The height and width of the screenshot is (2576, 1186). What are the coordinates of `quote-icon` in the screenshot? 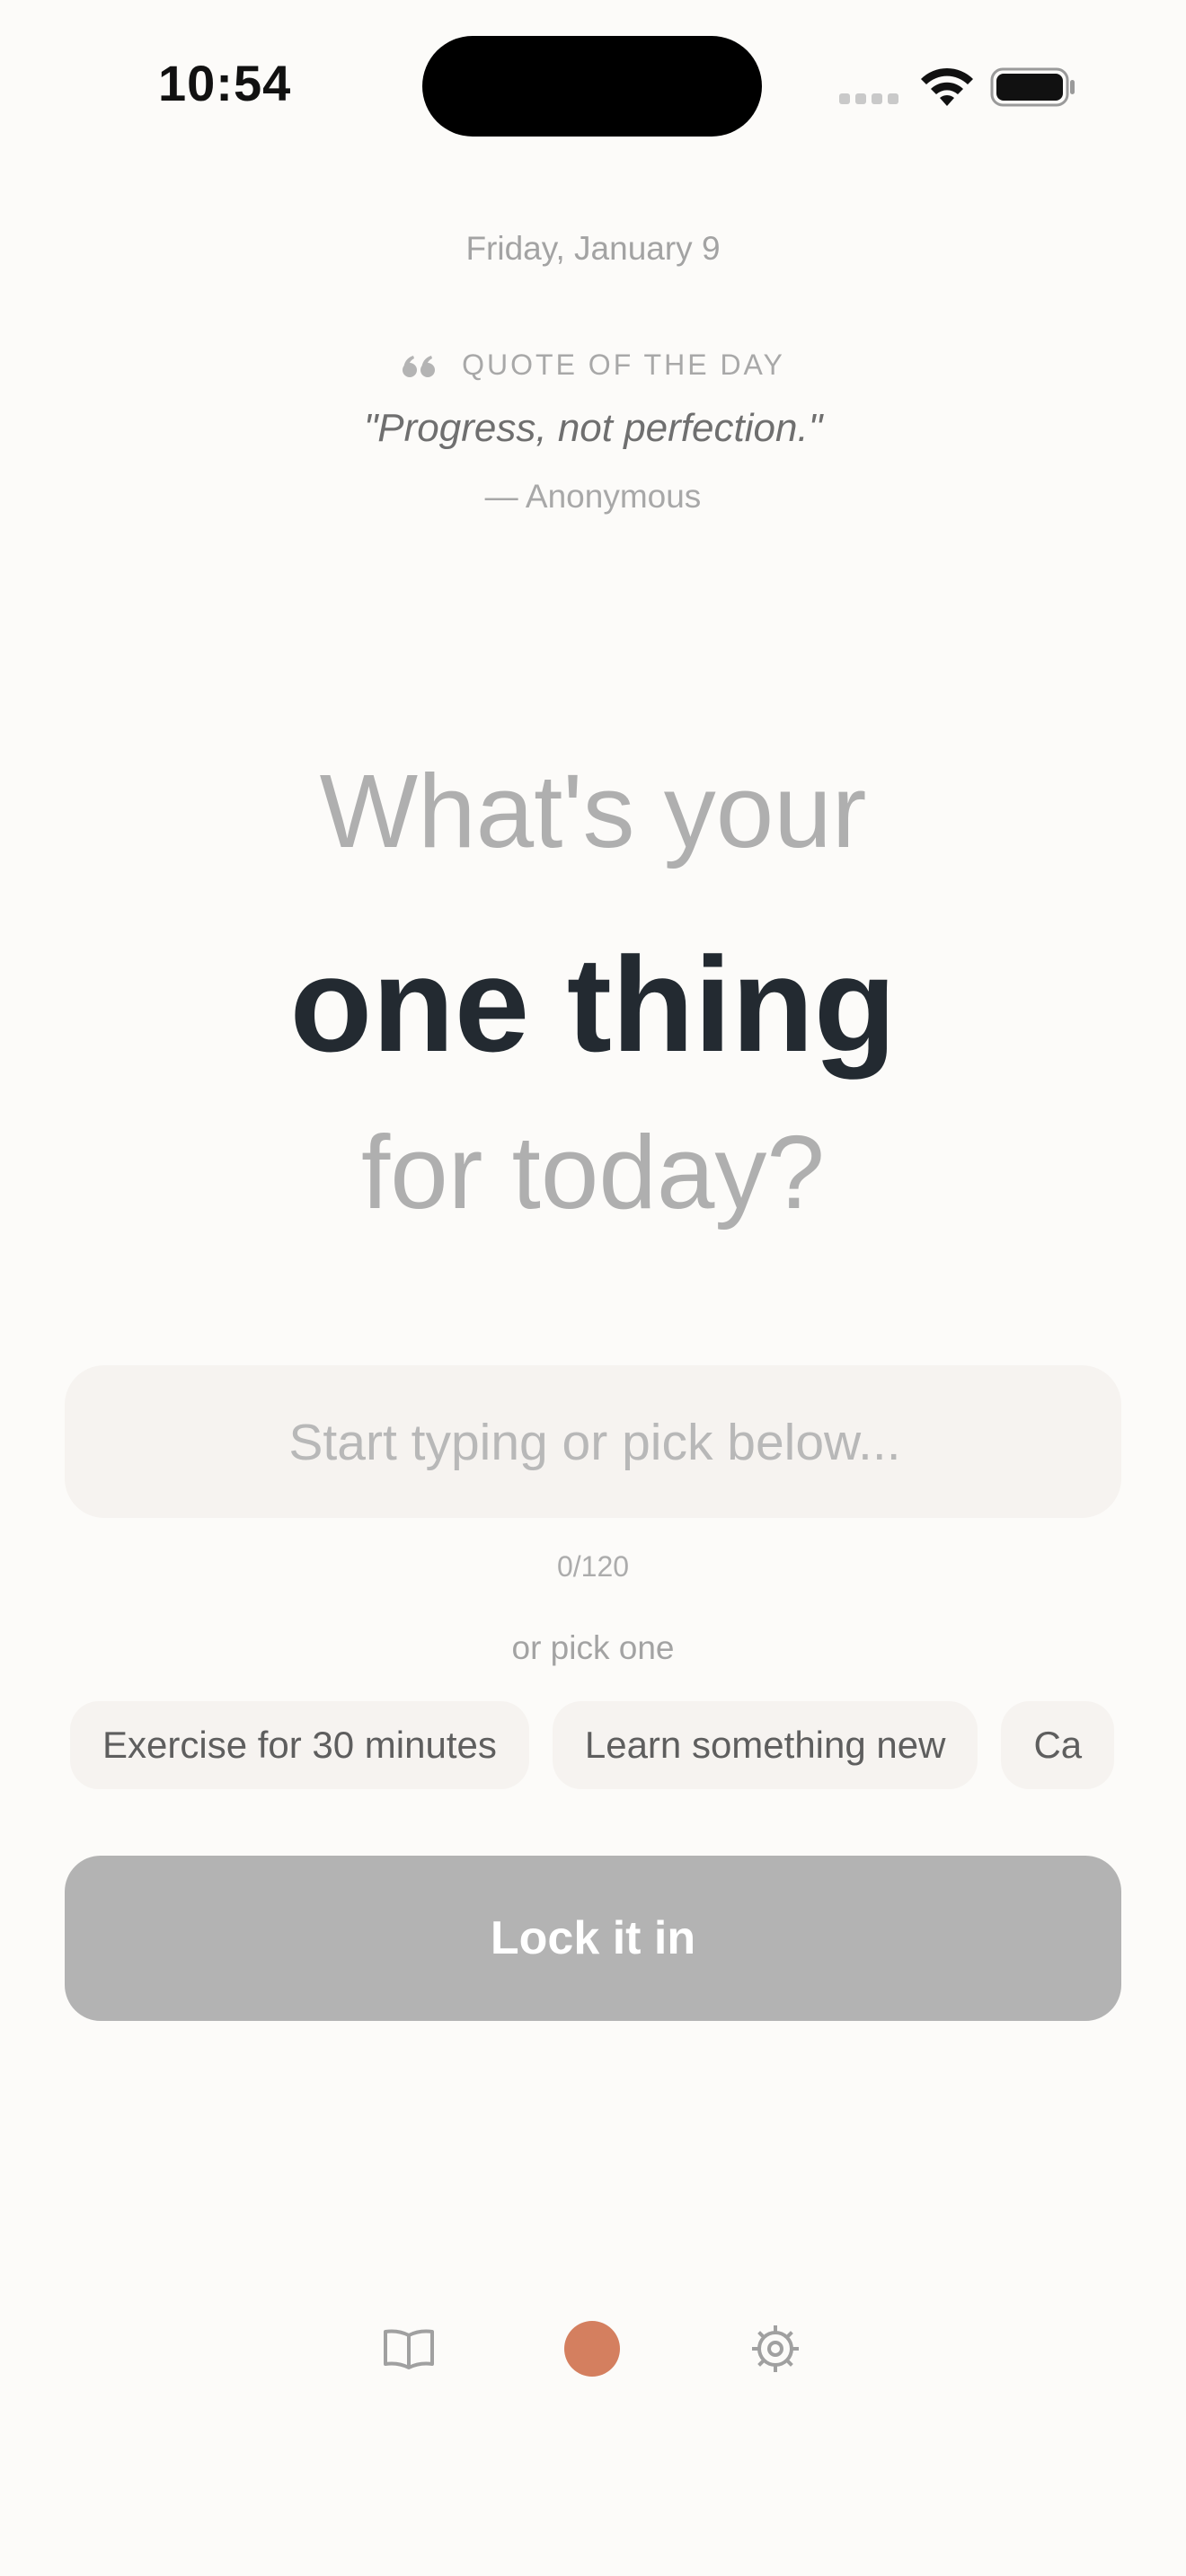 It's located at (419, 366).